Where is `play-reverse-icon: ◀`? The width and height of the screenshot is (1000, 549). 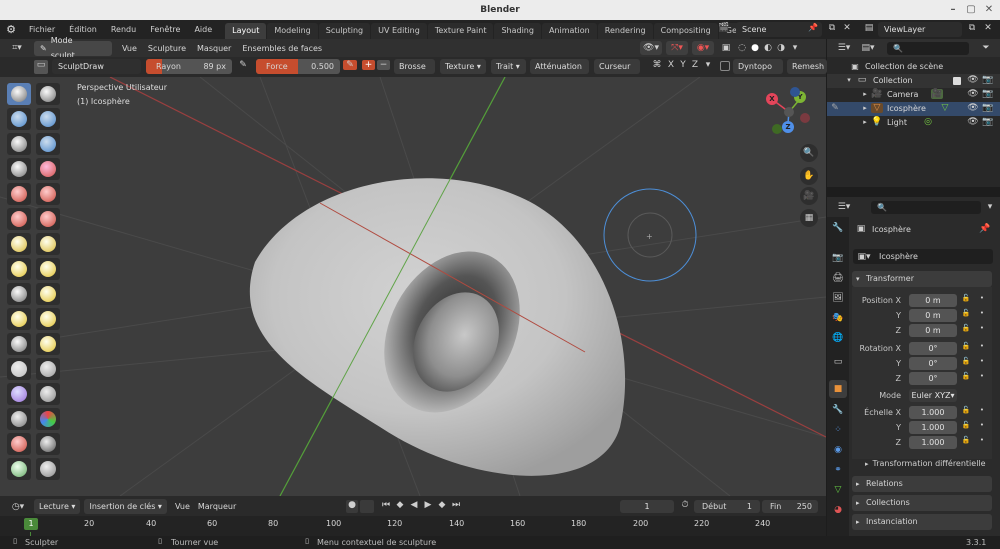
play-reverse-icon: ◀ is located at coordinates (414, 505).